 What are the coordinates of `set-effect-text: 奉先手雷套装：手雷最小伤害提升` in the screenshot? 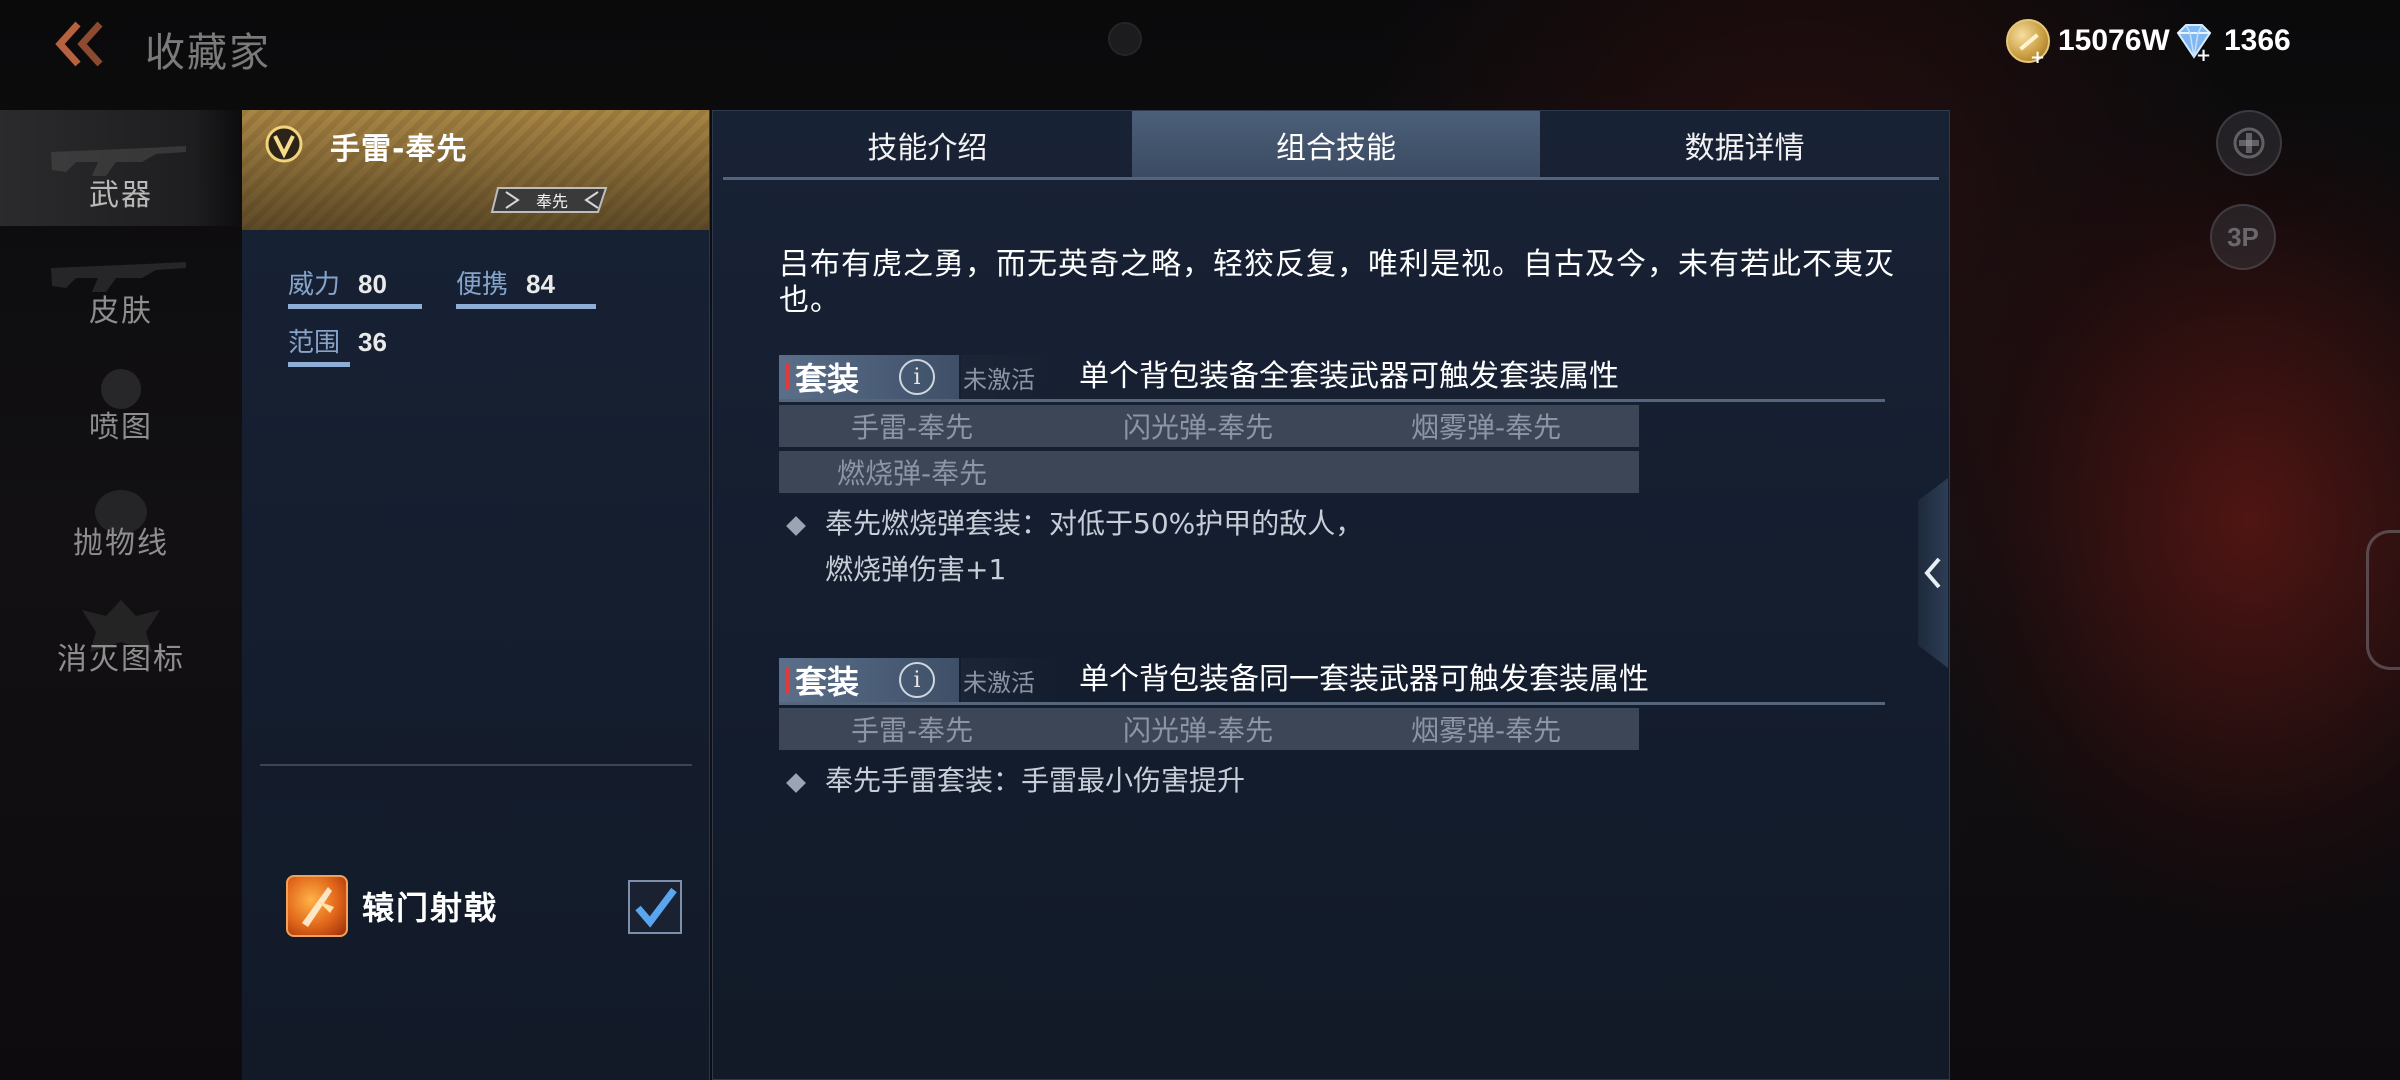 It's located at (1035, 780).